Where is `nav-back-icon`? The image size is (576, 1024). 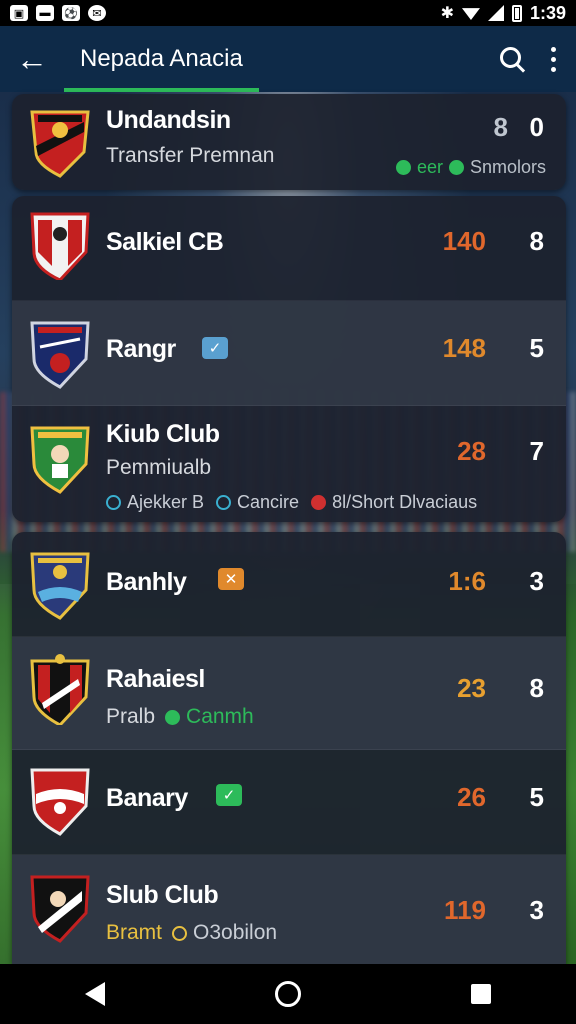 nav-back-icon is located at coordinates (95, 994).